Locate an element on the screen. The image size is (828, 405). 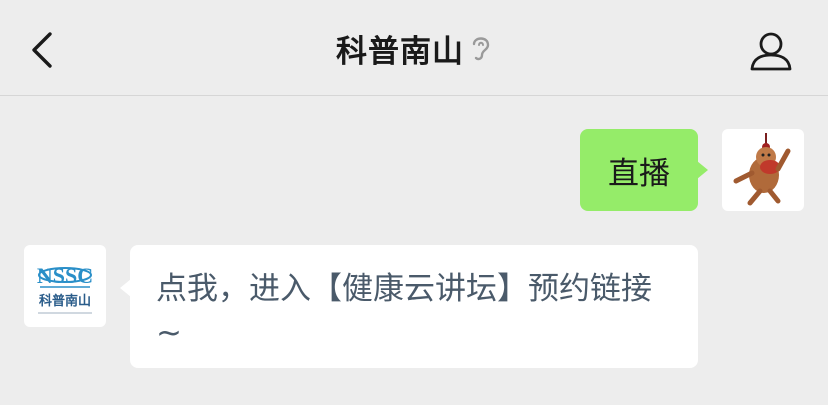
back-chevron-icon is located at coordinates (42, 50).